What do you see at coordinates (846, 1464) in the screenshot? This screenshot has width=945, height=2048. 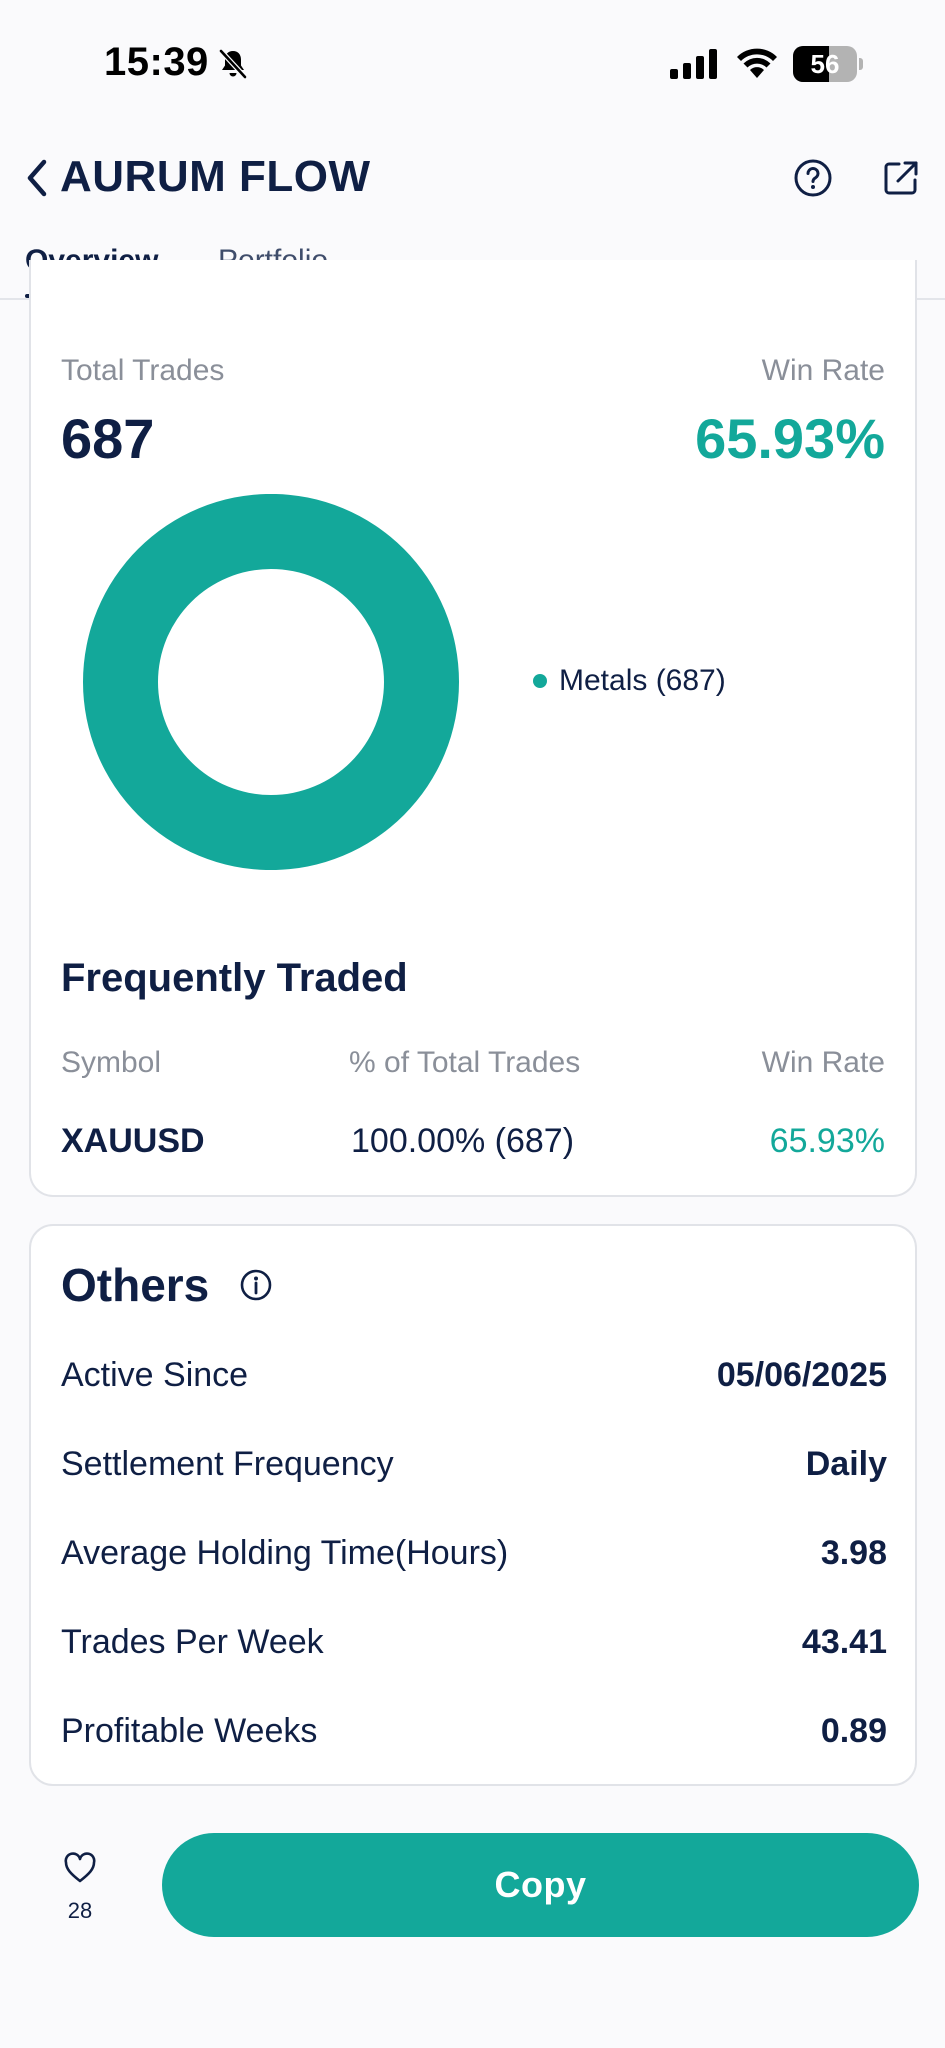 I see `settlement-frequency-value: Daily` at bounding box center [846, 1464].